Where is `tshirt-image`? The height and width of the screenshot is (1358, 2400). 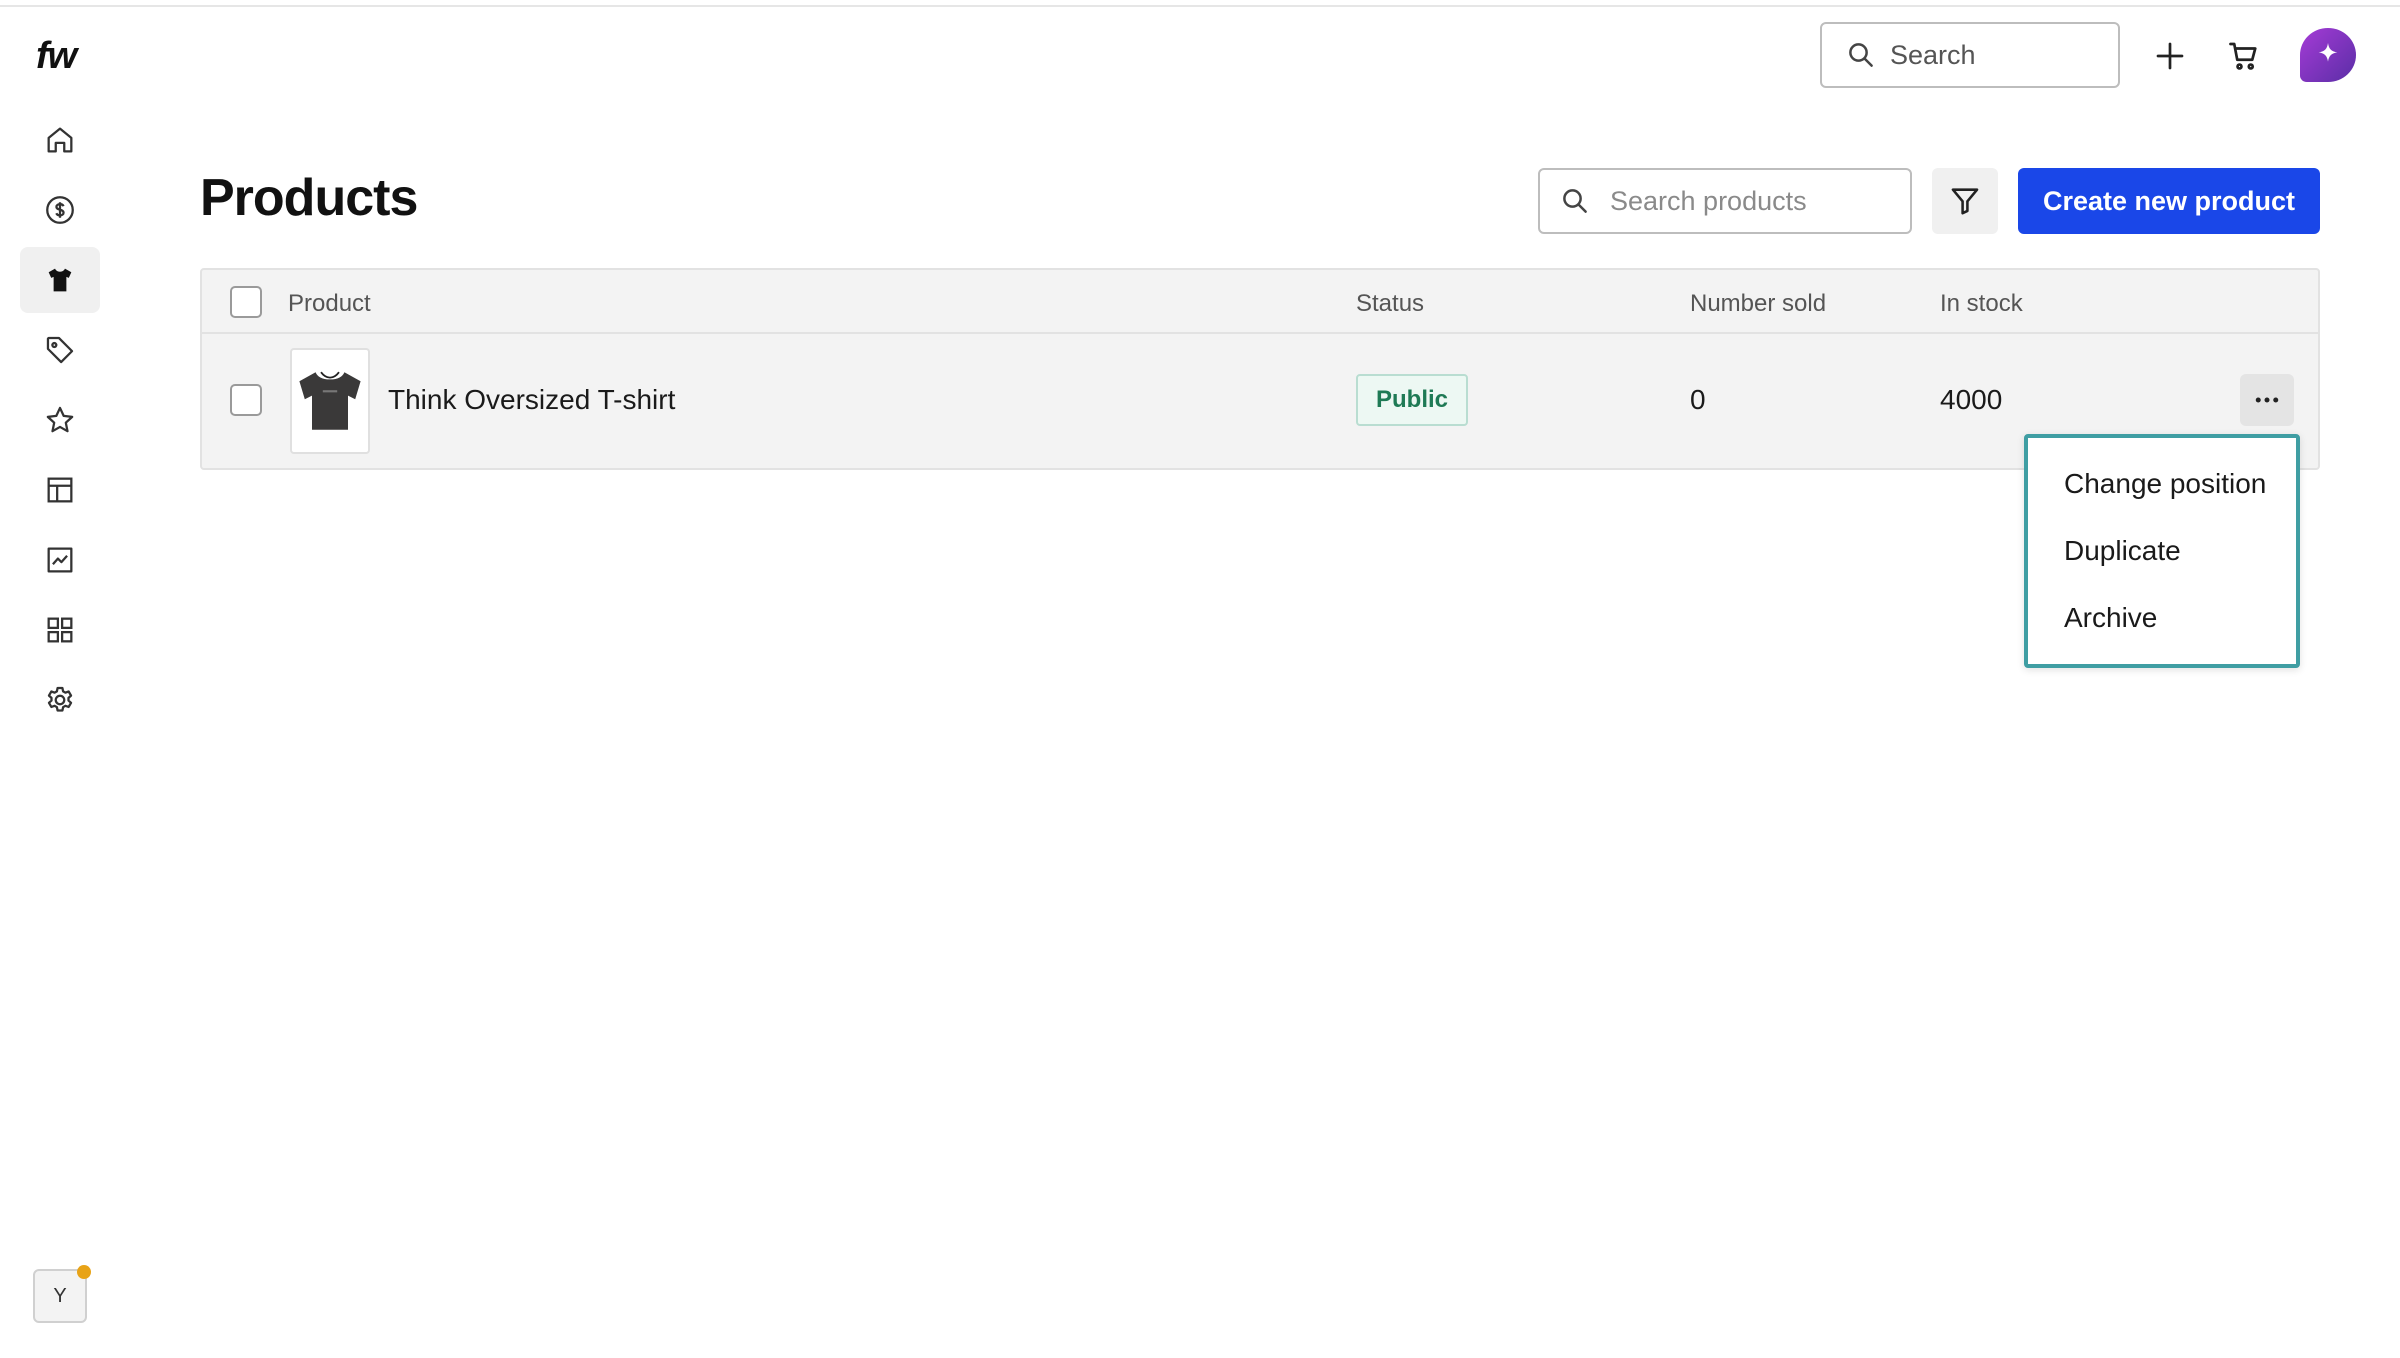
tshirt-image is located at coordinates (330, 400).